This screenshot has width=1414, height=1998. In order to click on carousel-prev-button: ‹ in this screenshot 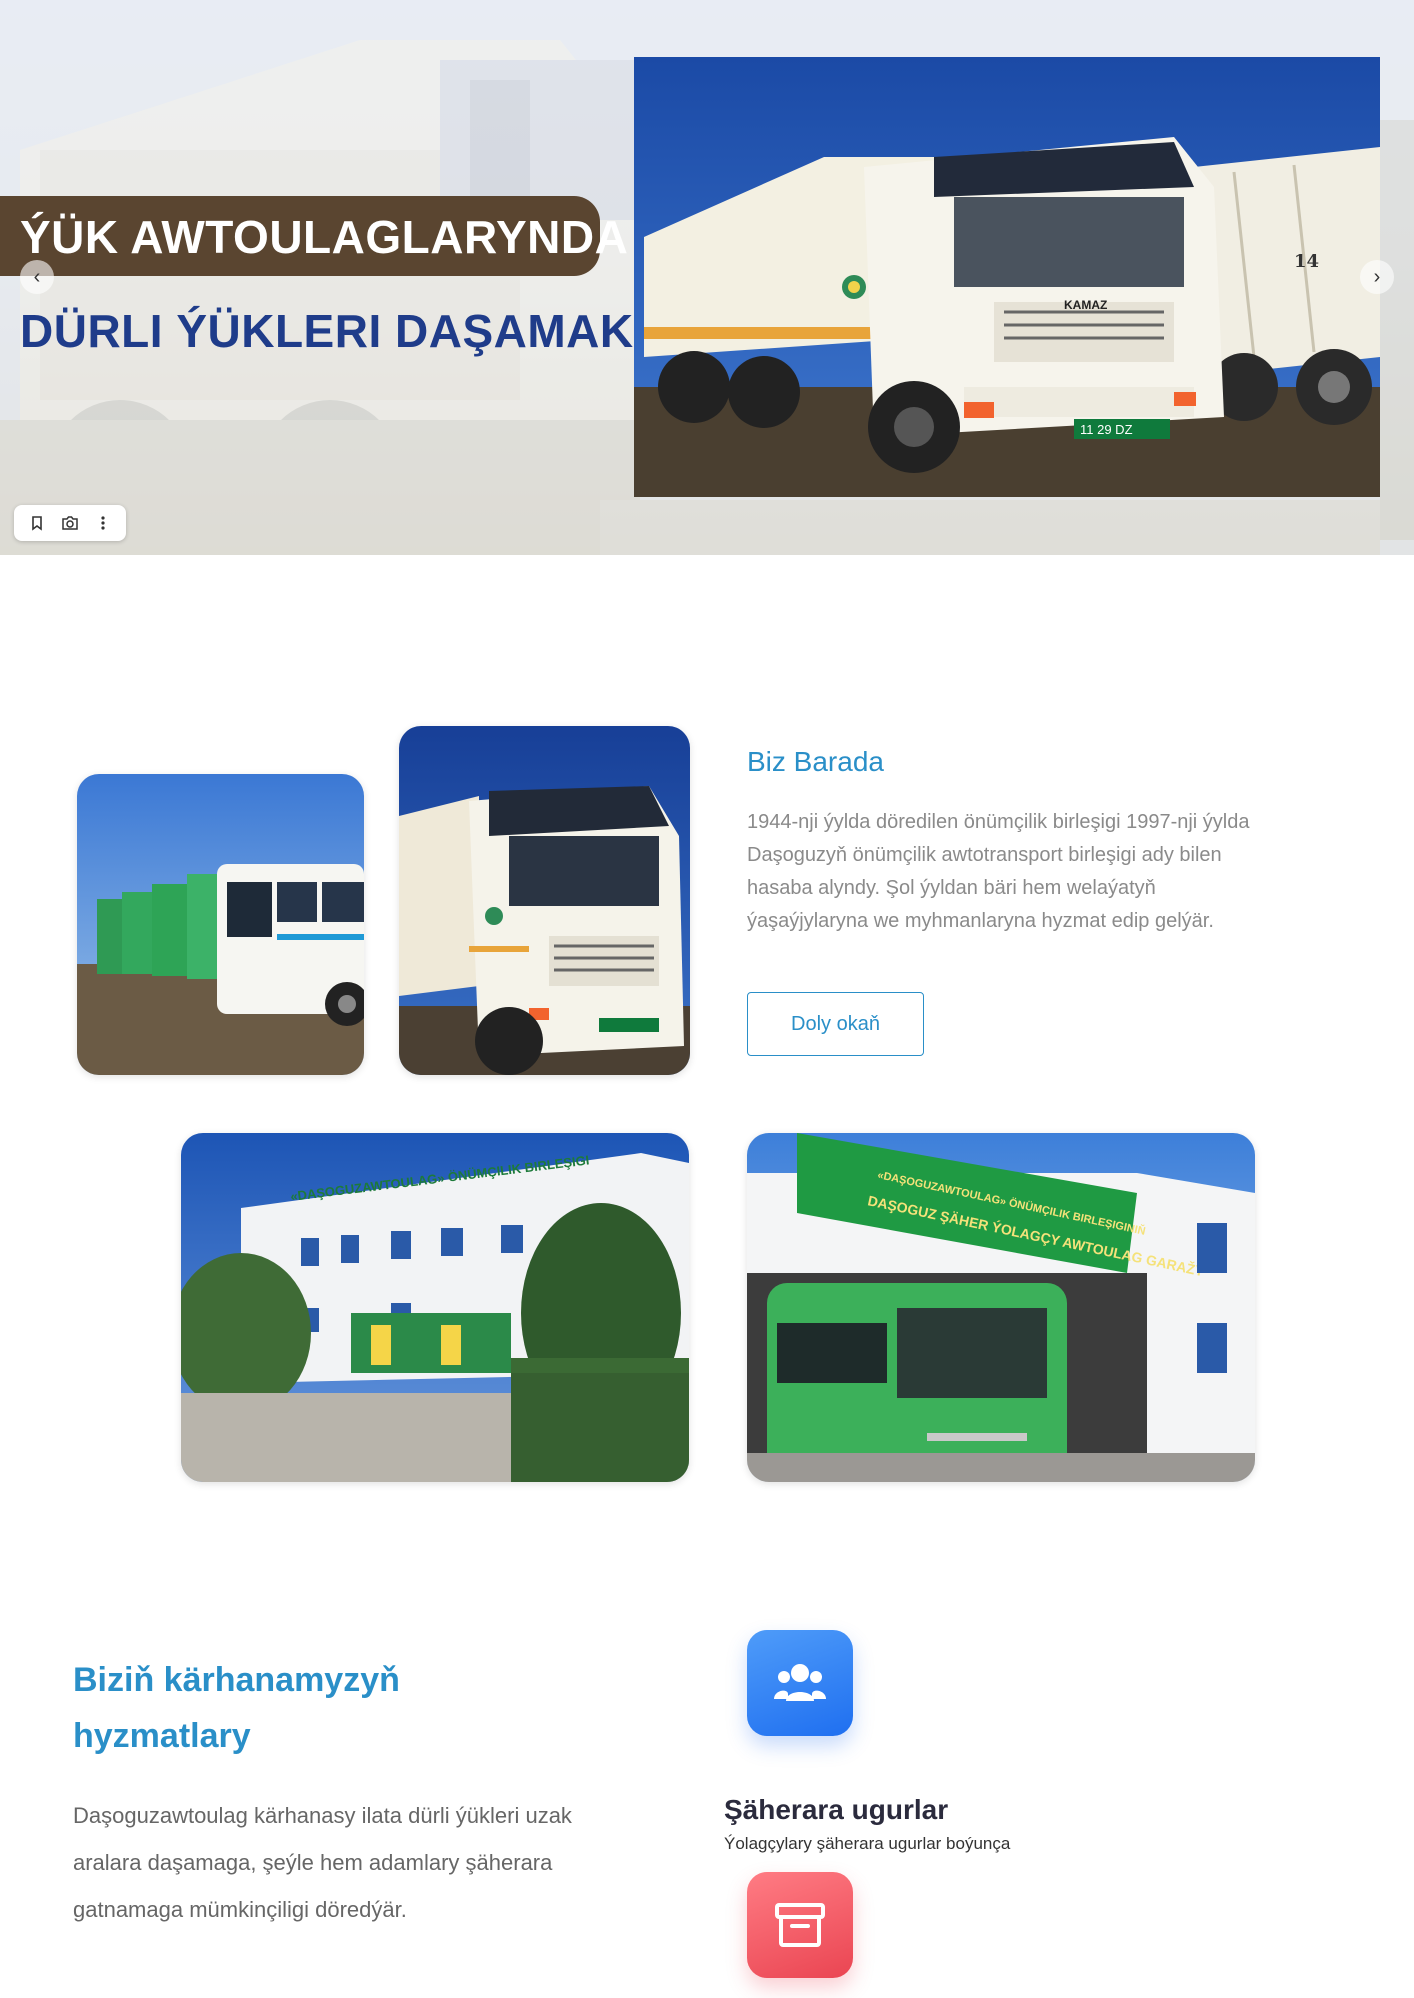, I will do `click(37, 277)`.